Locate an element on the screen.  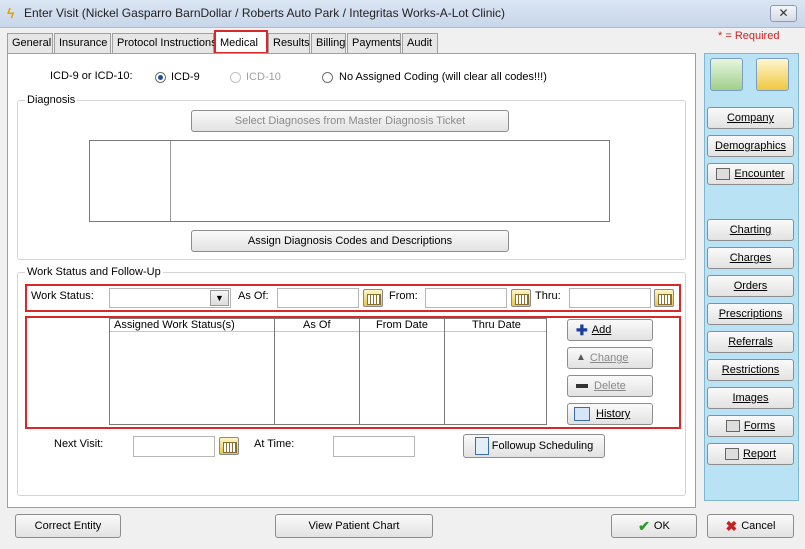
report-label: Report is located at coordinates (759, 454).